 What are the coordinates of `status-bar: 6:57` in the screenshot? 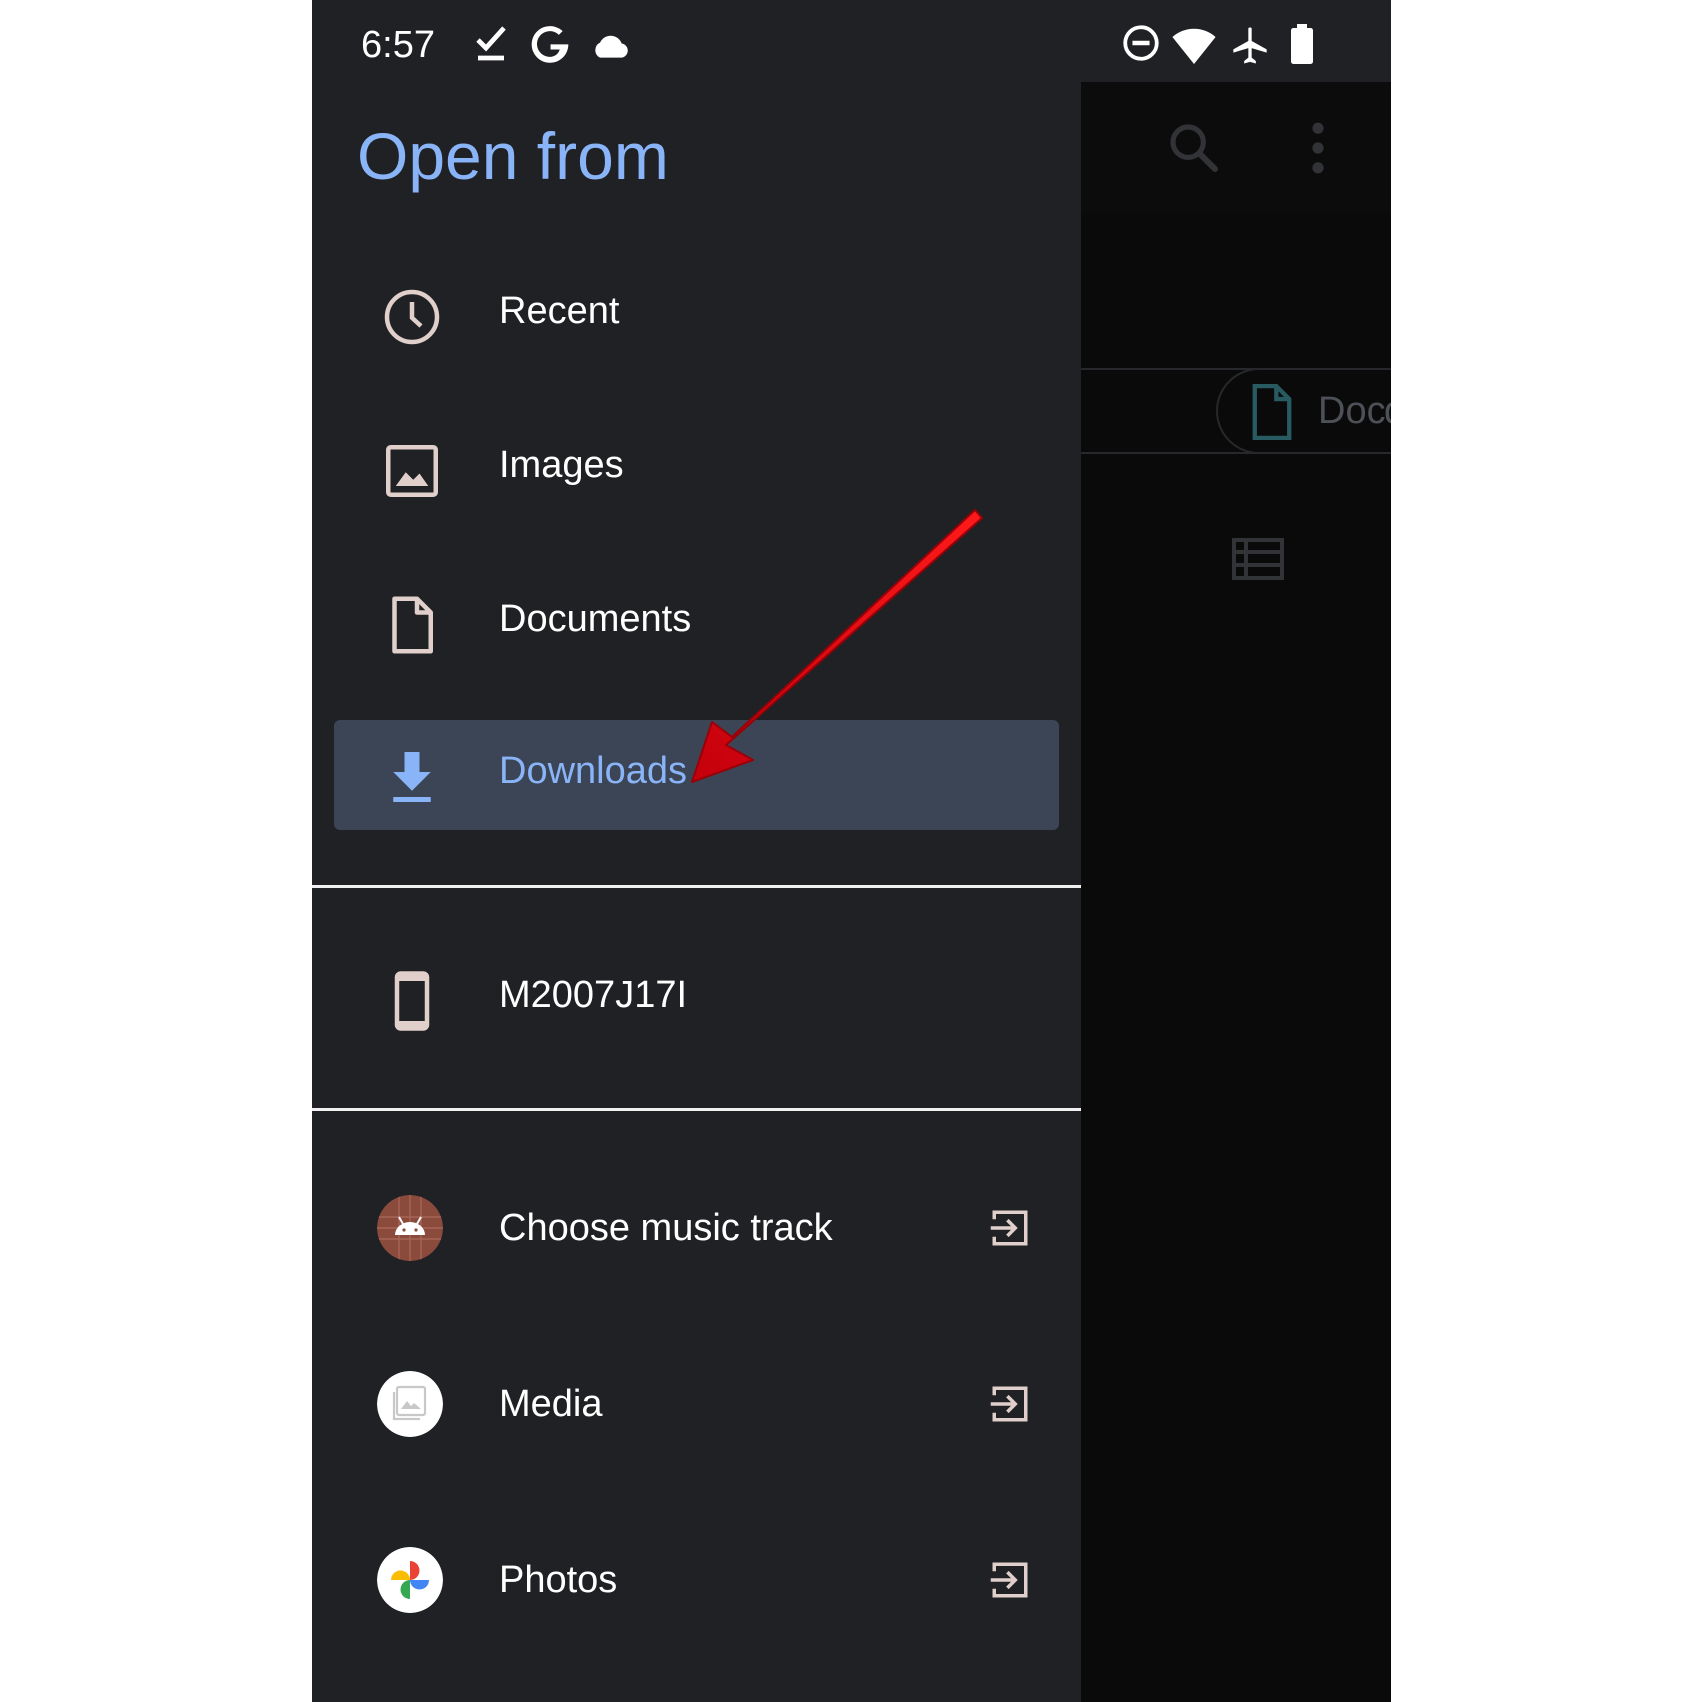 It's located at (851, 41).